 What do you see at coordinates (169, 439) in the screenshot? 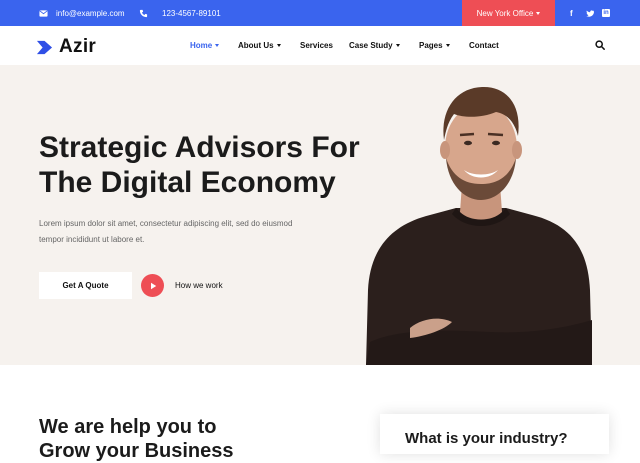
I see `section-title: We are help you to Grow your Business` at bounding box center [169, 439].